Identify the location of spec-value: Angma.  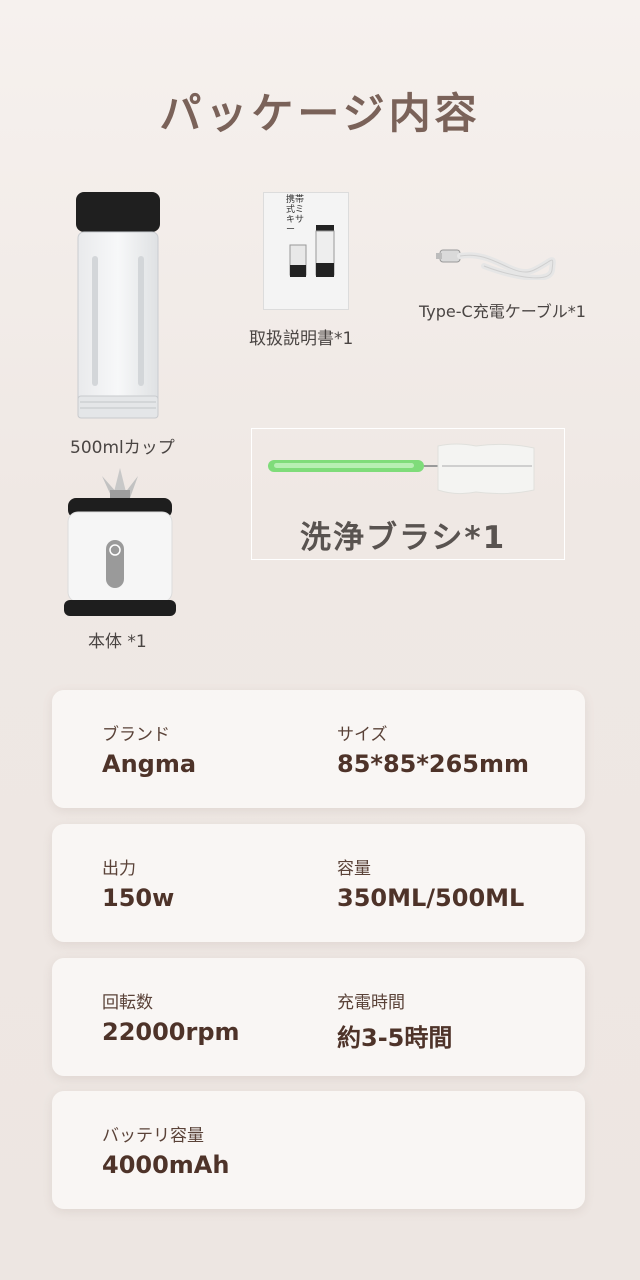
(149, 764).